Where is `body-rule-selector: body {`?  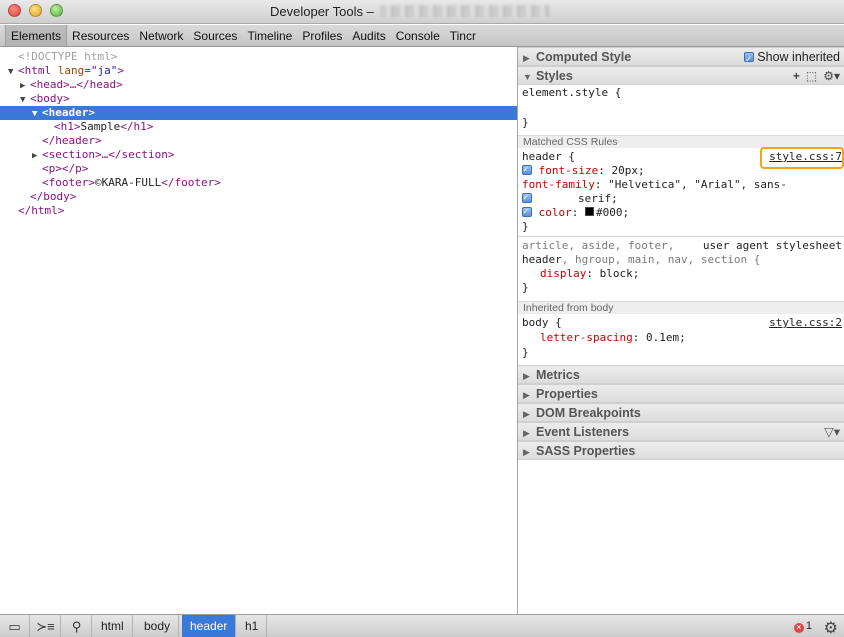
body-rule-selector: body { is located at coordinates (542, 323).